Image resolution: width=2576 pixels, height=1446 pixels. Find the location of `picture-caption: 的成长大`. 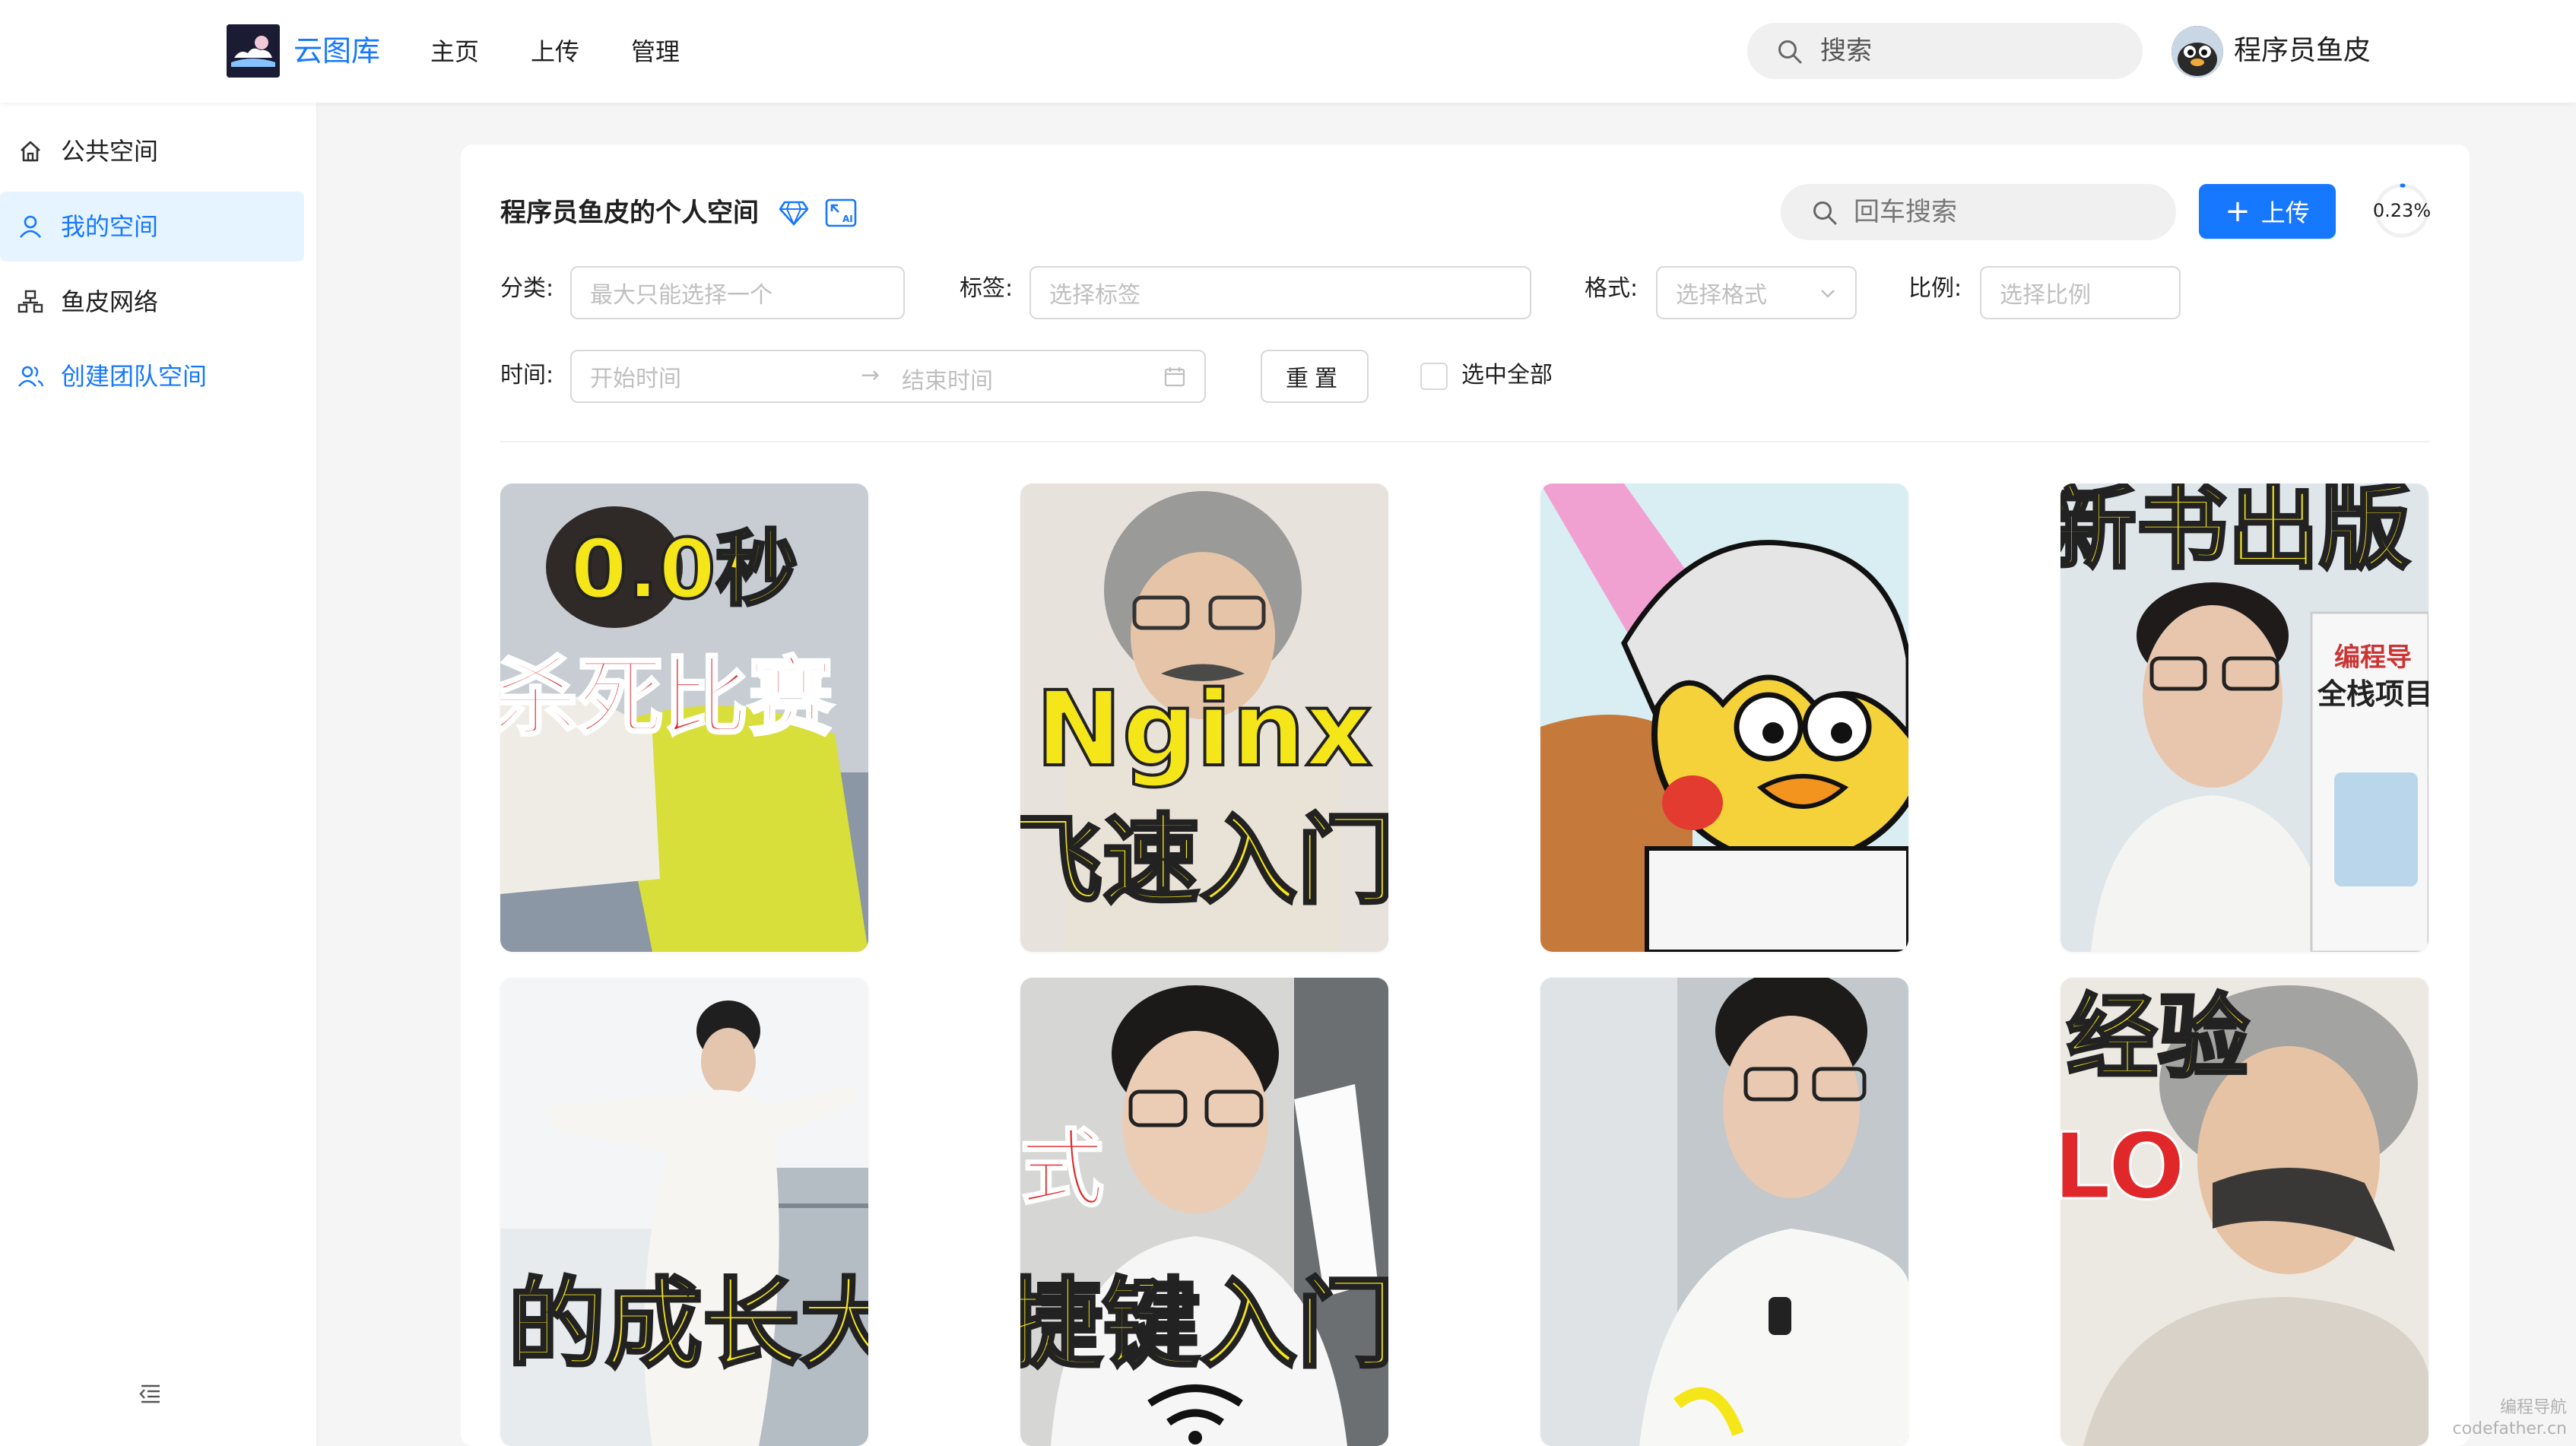

picture-caption: 的成长大 is located at coordinates (688, 1324).